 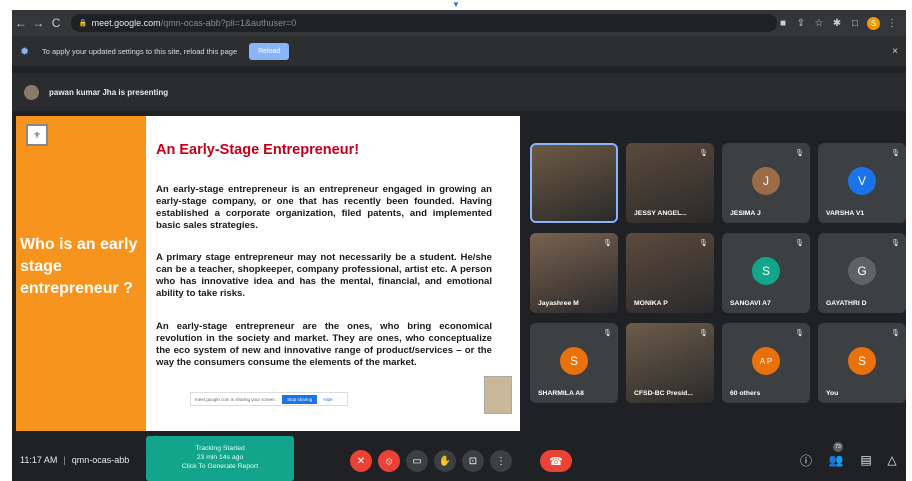 I want to click on institution-logo: ⚜, so click(x=37, y=135).